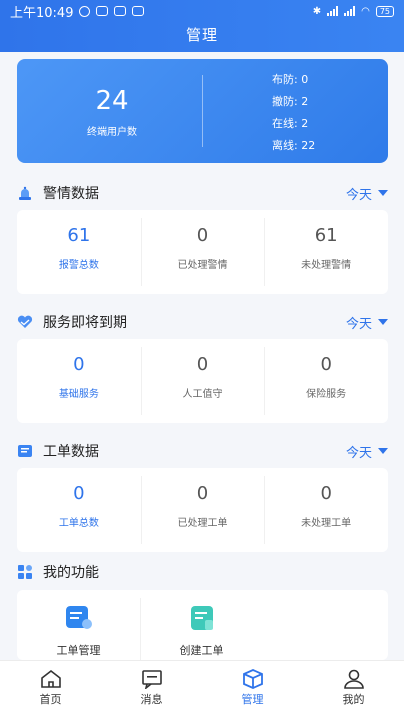  What do you see at coordinates (71, 573) in the screenshot?
I see `functions-section-title: 我的功能` at bounding box center [71, 573].